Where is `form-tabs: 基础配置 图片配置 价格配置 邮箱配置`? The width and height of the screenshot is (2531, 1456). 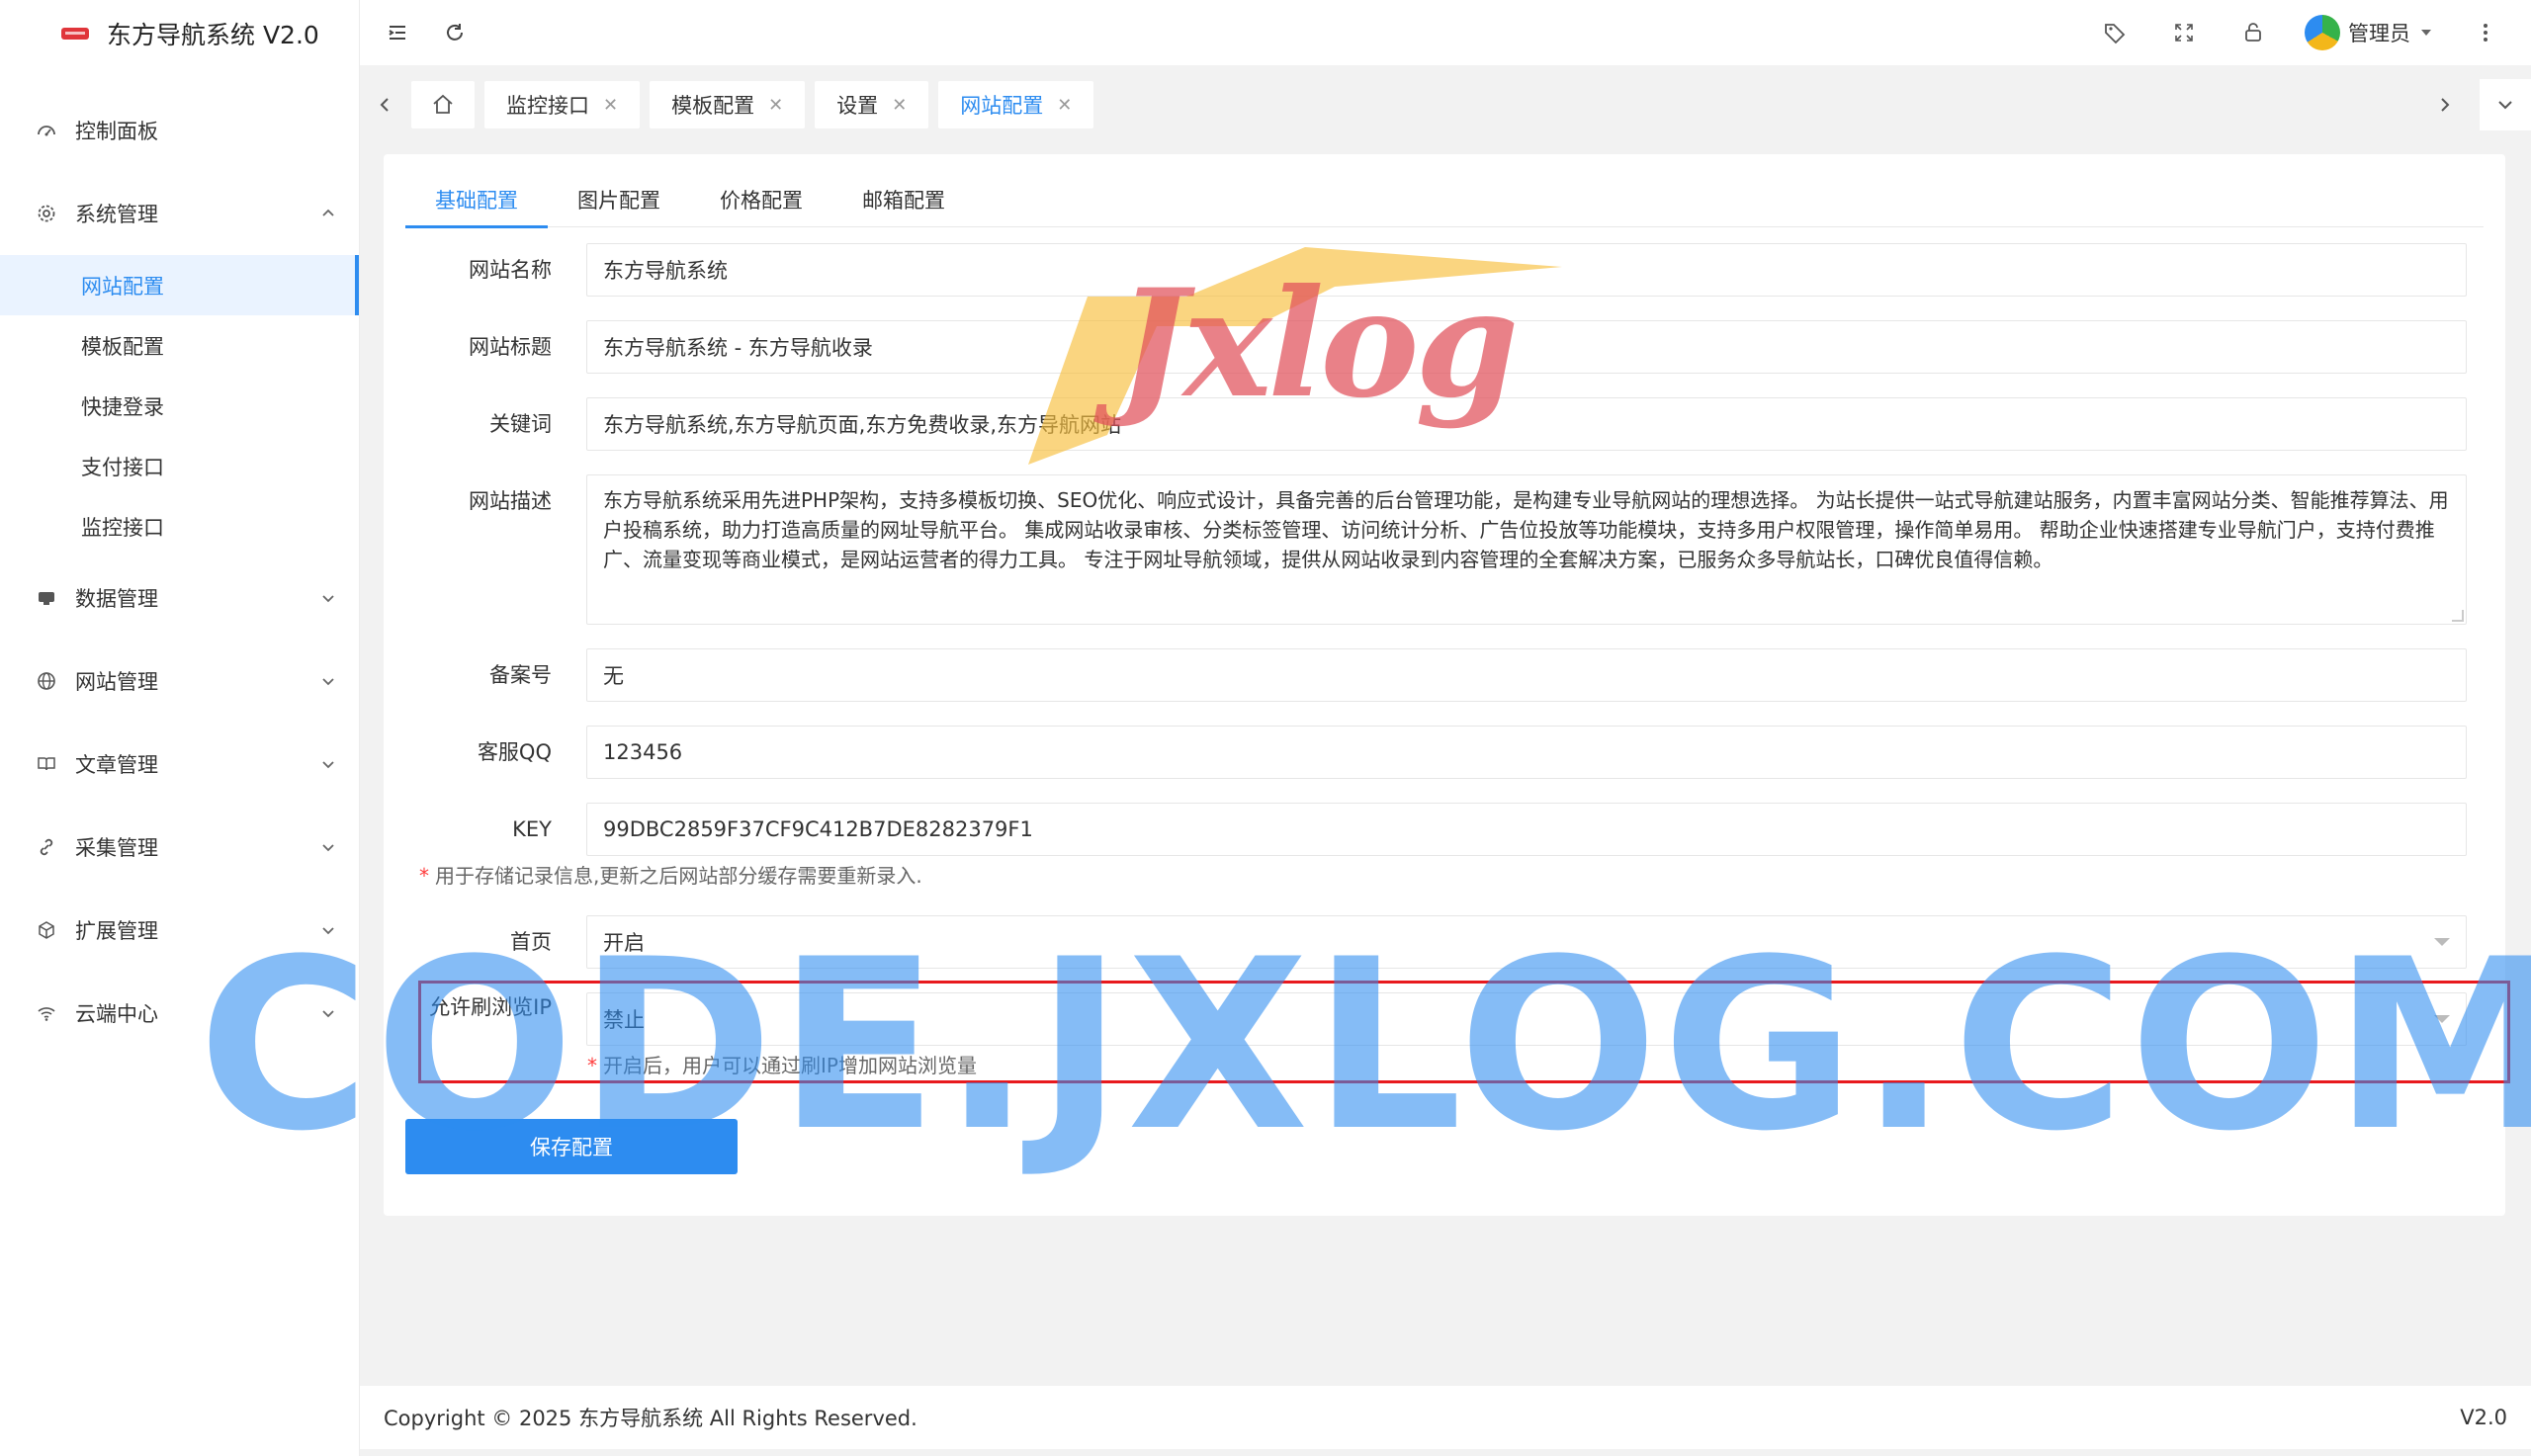
form-tabs: 基础配置 图片配置 价格配置 邮箱配置 is located at coordinates (1444, 200).